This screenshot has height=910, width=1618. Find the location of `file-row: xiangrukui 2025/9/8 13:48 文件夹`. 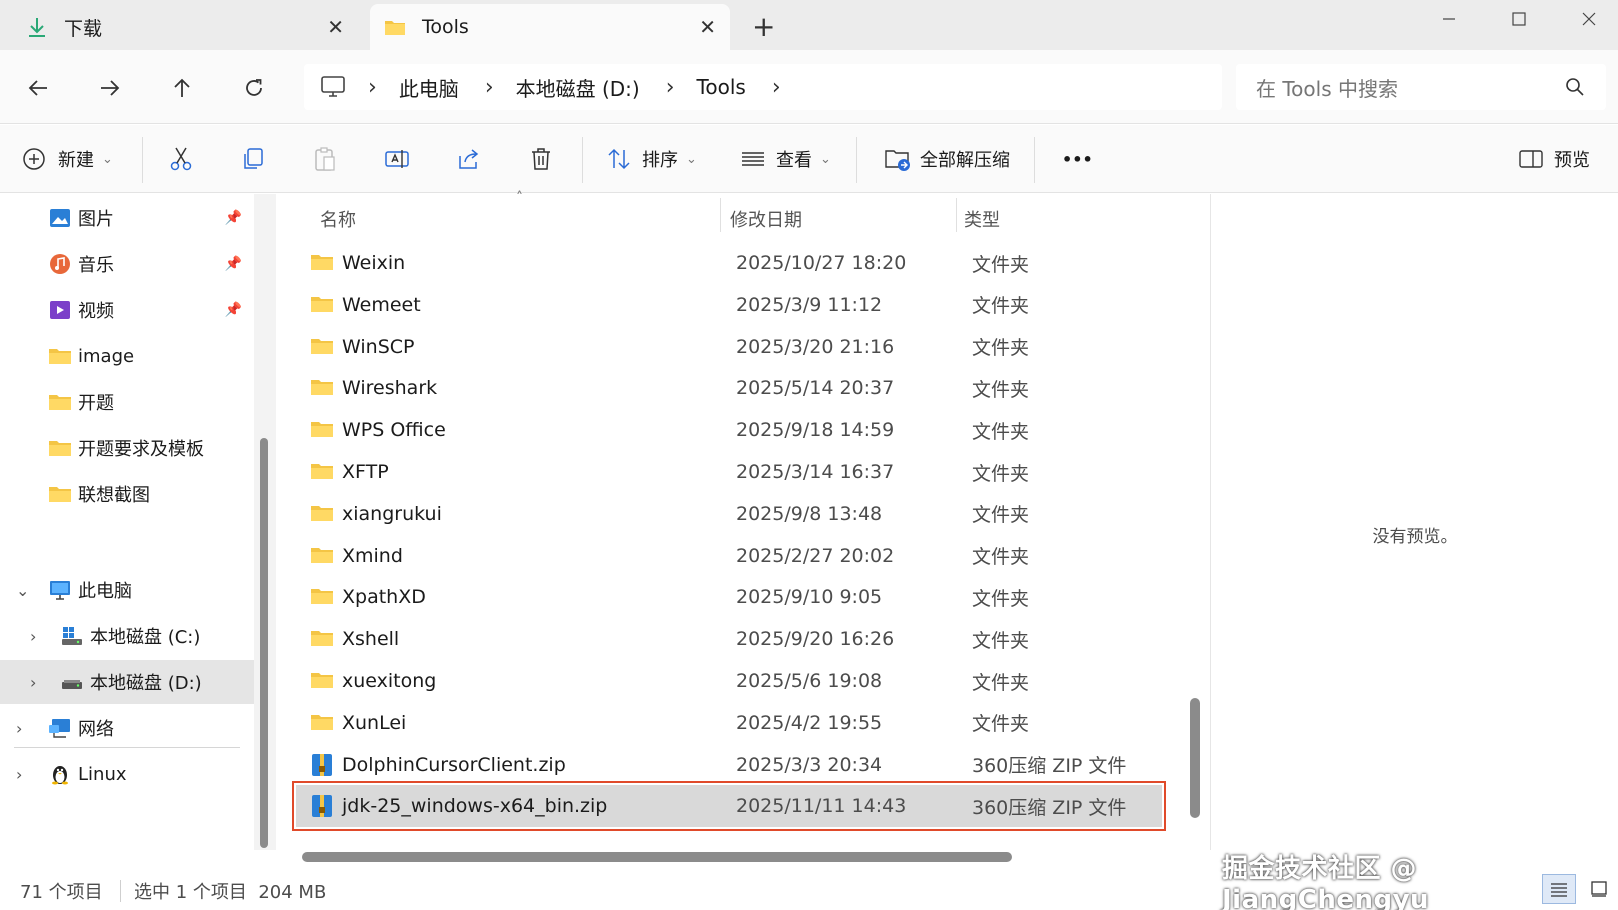

file-row: xiangrukui 2025/9/8 13:48 文件夹 is located at coordinates (729, 514).